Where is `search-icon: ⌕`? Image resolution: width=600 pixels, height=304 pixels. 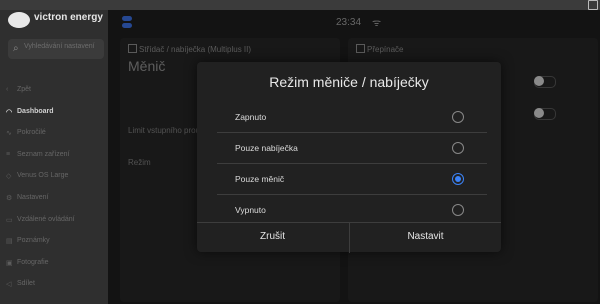
search-icon: ⌕ is located at coordinates (16, 48).